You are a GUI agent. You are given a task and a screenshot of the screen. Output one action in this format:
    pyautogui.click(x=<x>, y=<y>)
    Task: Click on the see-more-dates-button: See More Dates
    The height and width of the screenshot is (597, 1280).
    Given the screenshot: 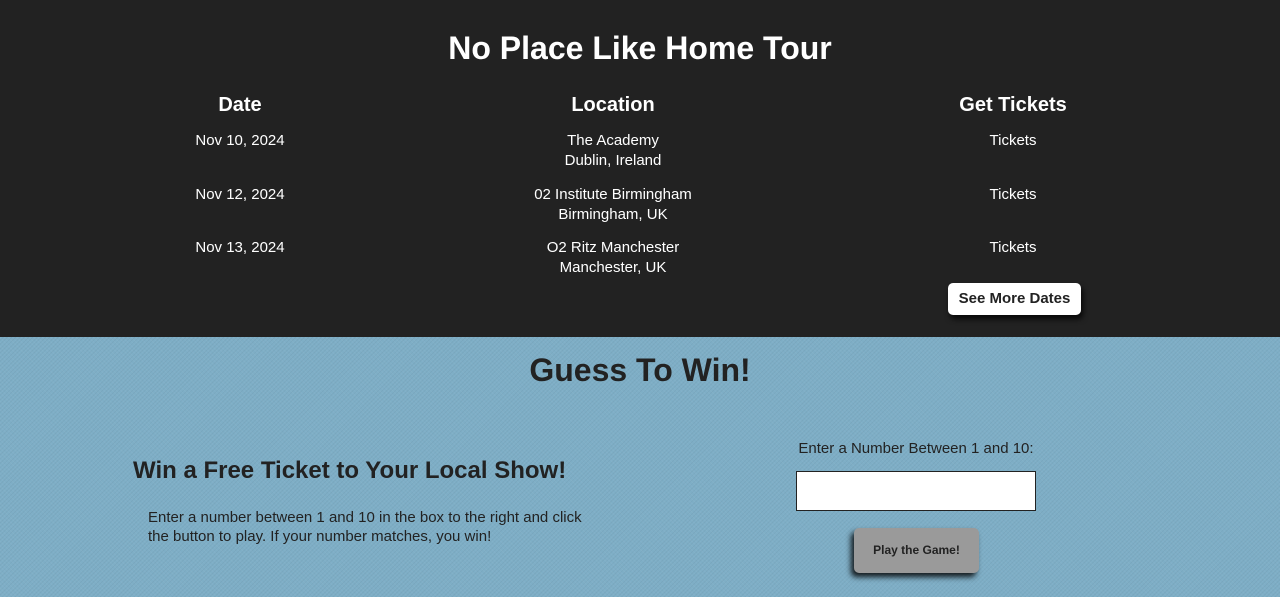 What is the action you would take?
    pyautogui.click(x=1014, y=299)
    